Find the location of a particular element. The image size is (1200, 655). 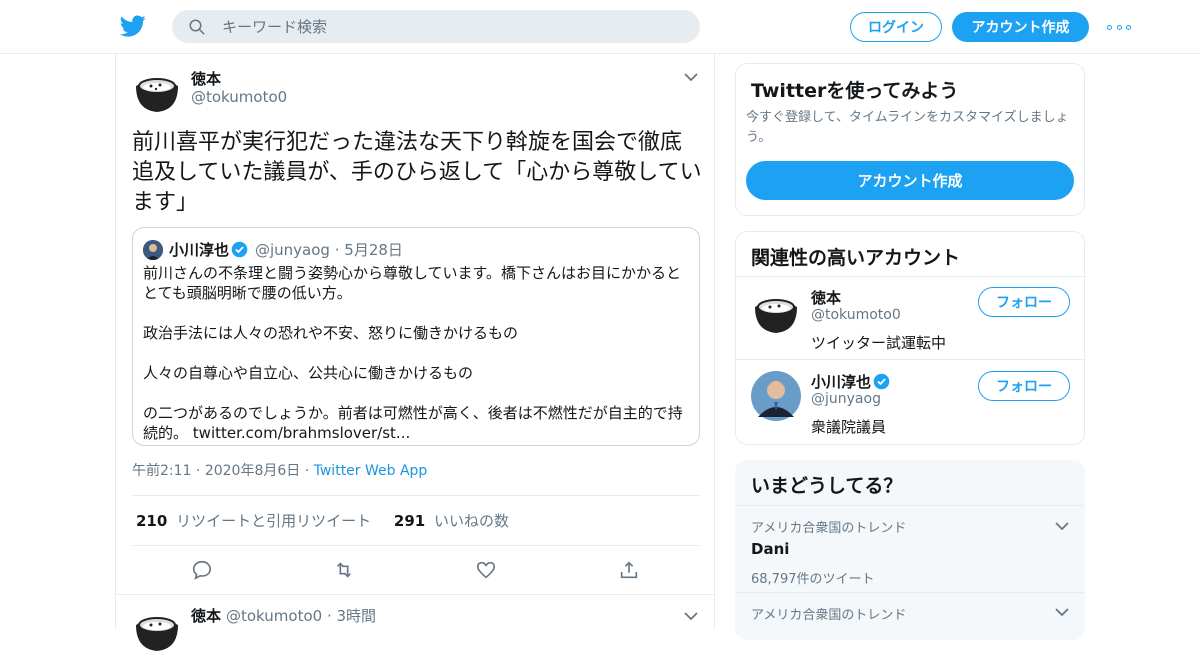

top-bar: ログイン アカウント作成 is located at coordinates (600, 27).